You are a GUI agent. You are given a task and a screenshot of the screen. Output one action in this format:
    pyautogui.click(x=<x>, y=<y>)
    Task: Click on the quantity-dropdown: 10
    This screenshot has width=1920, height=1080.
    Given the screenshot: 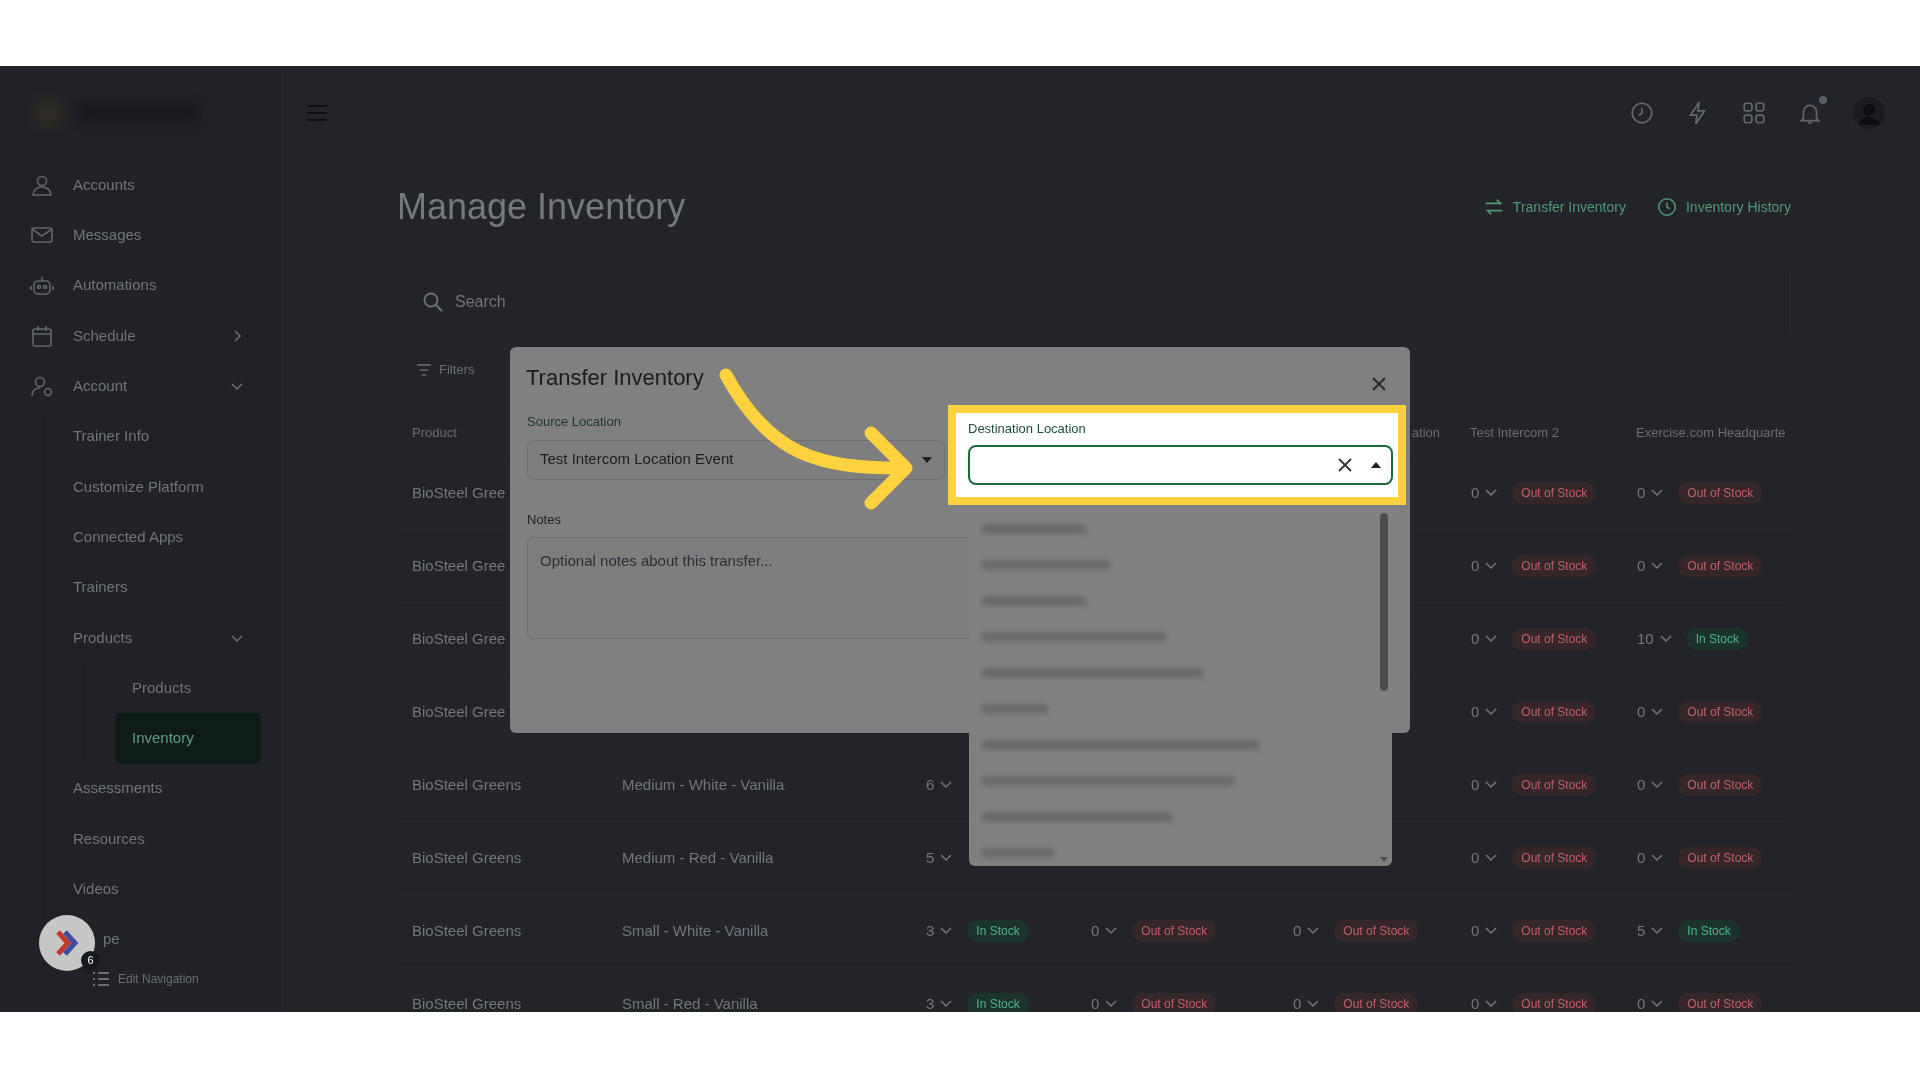 What is the action you would take?
    pyautogui.click(x=1654, y=639)
    